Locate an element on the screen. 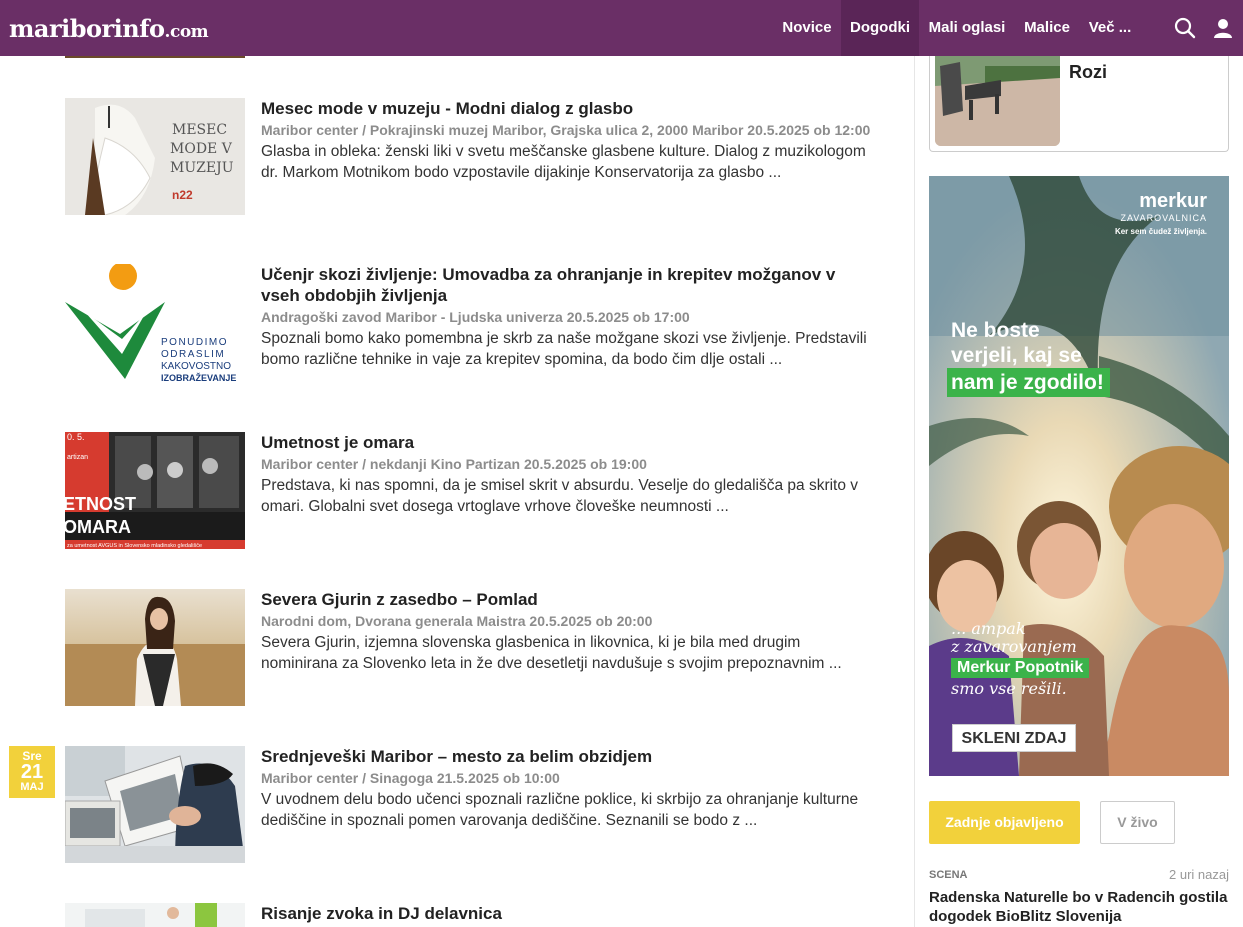 The image size is (1243, 927). nav-dogodki: Dogodki is located at coordinates (880, 28).